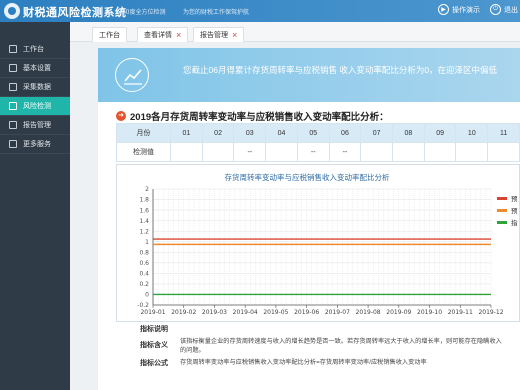 The image size is (520, 390). Describe the element at coordinates (218, 133) in the screenshot. I see `table-header-cell: 02` at that location.